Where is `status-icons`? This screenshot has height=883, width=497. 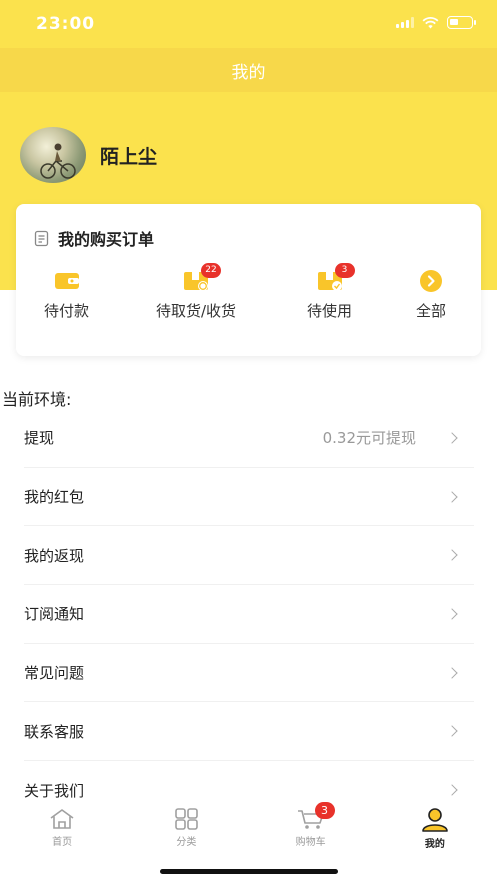
status-icons is located at coordinates (436, 22).